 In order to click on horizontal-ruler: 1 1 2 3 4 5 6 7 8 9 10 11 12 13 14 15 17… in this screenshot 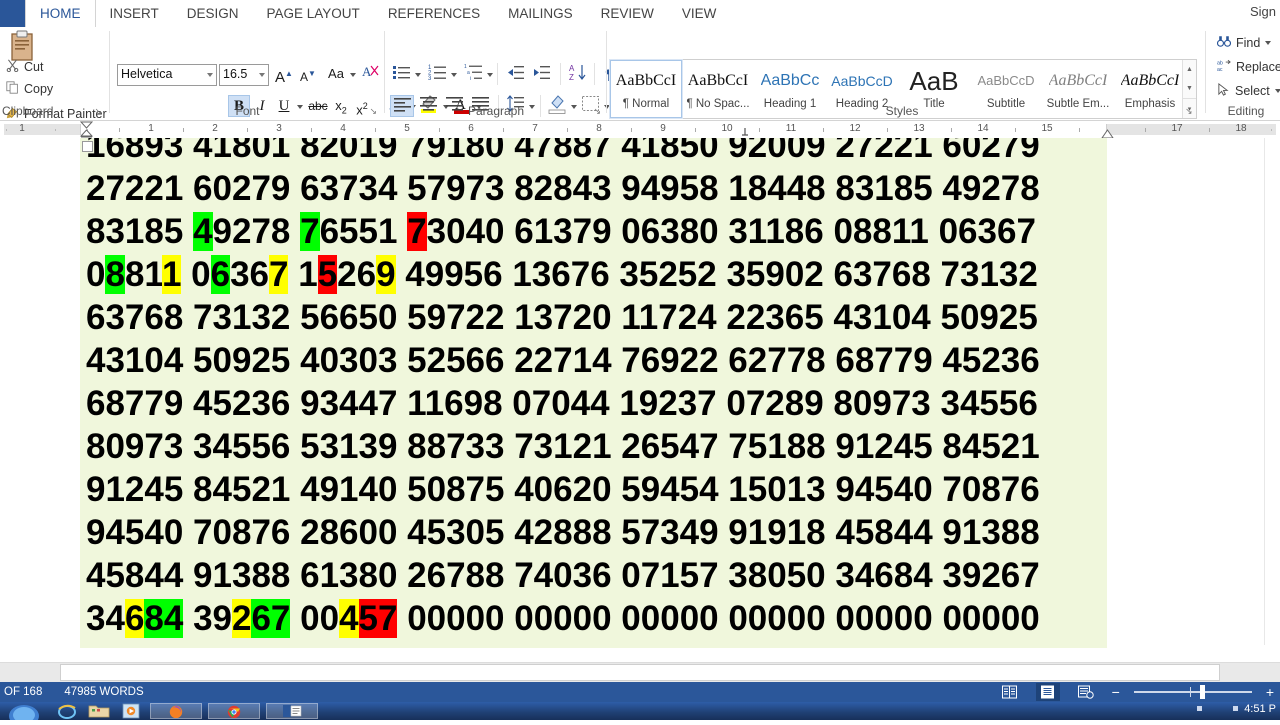, I will do `click(640, 130)`.